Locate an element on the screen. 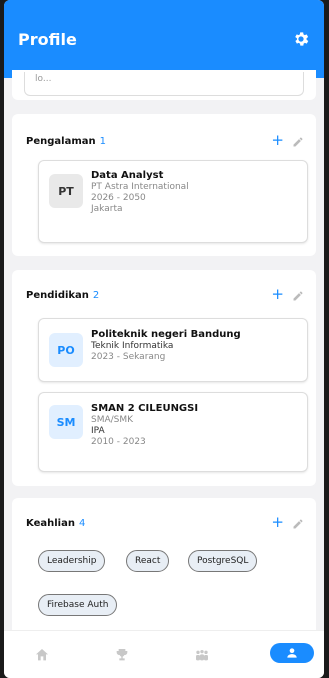  education-title-text: Pendidikan is located at coordinates (57, 295).